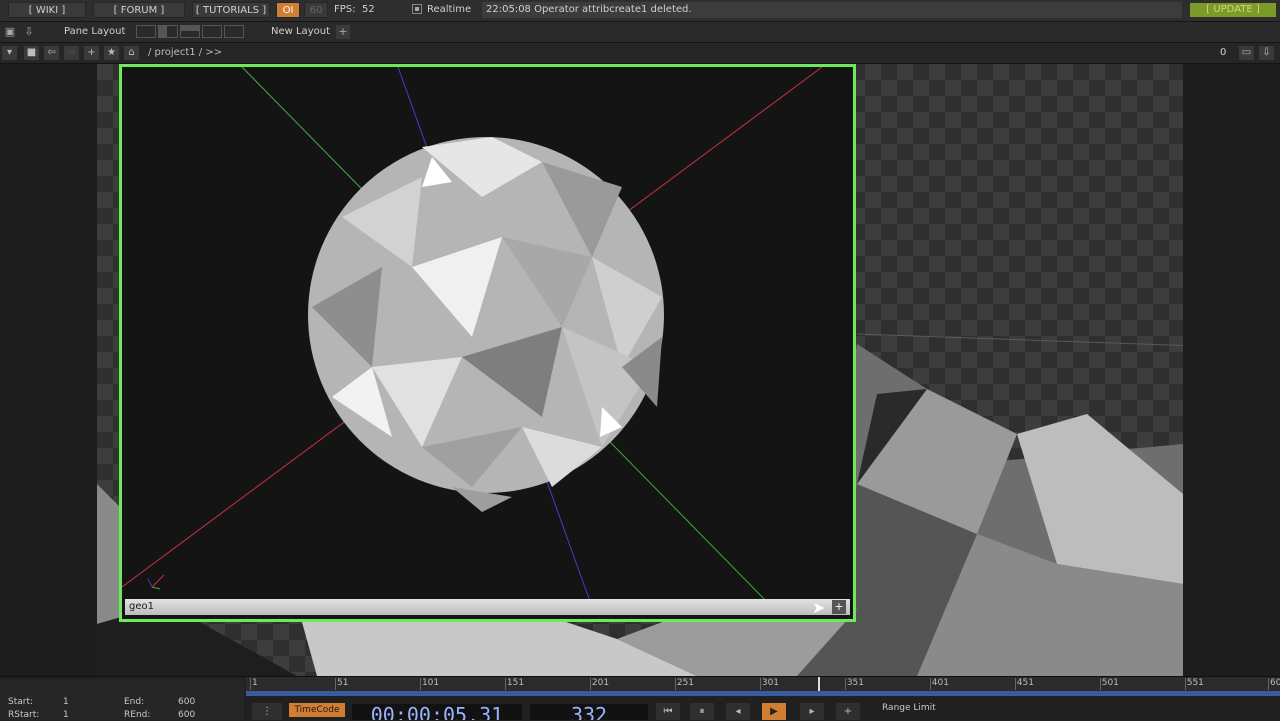 This screenshot has height=721, width=1280. What do you see at coordinates (1223, 52) in the screenshot?
I see `path-counter: 0` at bounding box center [1223, 52].